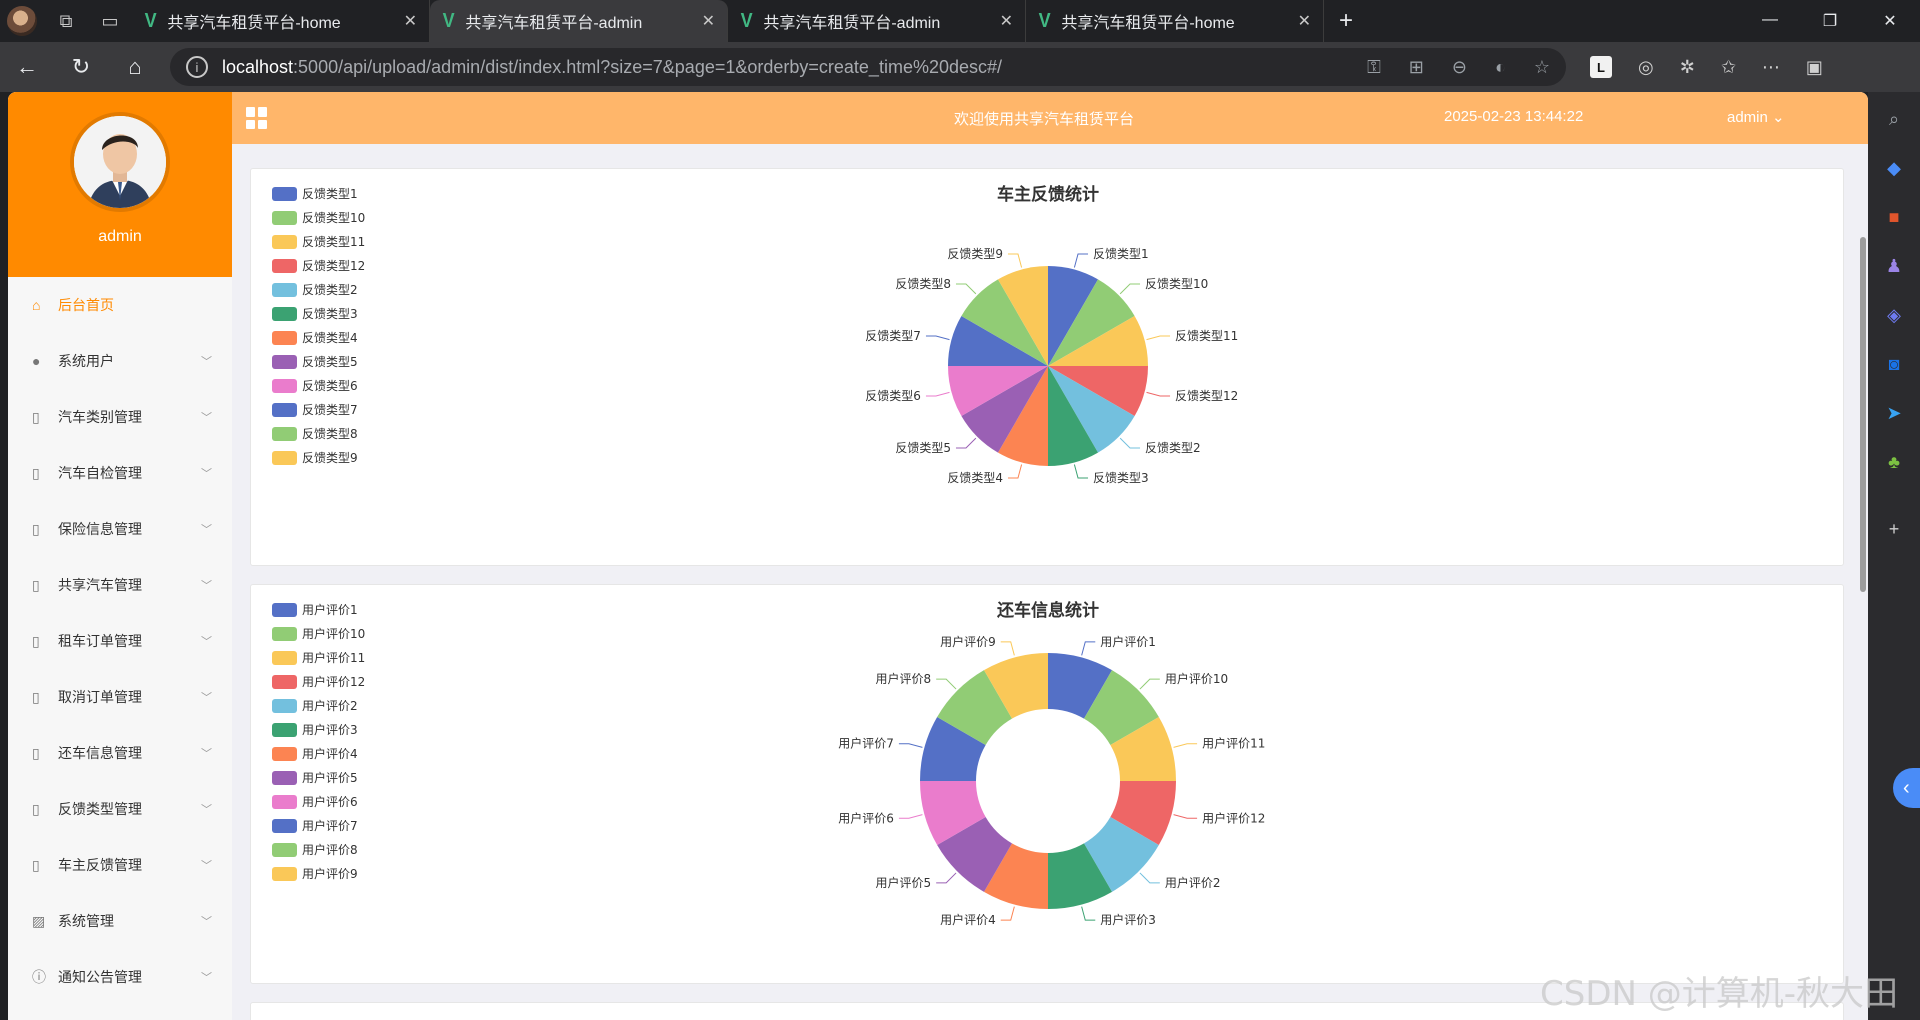  What do you see at coordinates (120, 809) in the screenshot?
I see `sidebar-item-feedback-types: ▯ 反馈类型管理 ﹀` at bounding box center [120, 809].